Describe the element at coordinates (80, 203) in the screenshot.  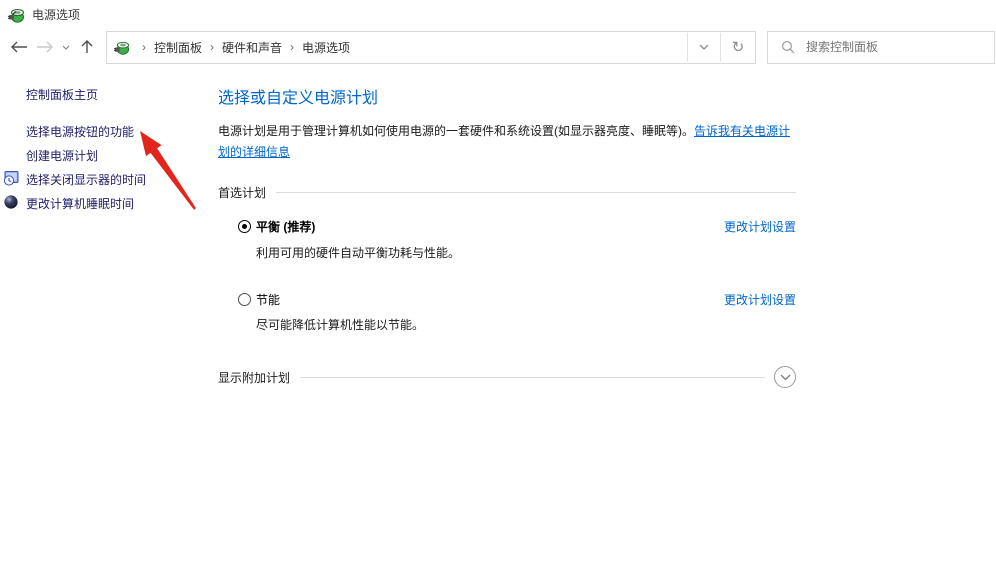
I see `sidebar-item-label: 更改计算机睡眠时间` at that location.